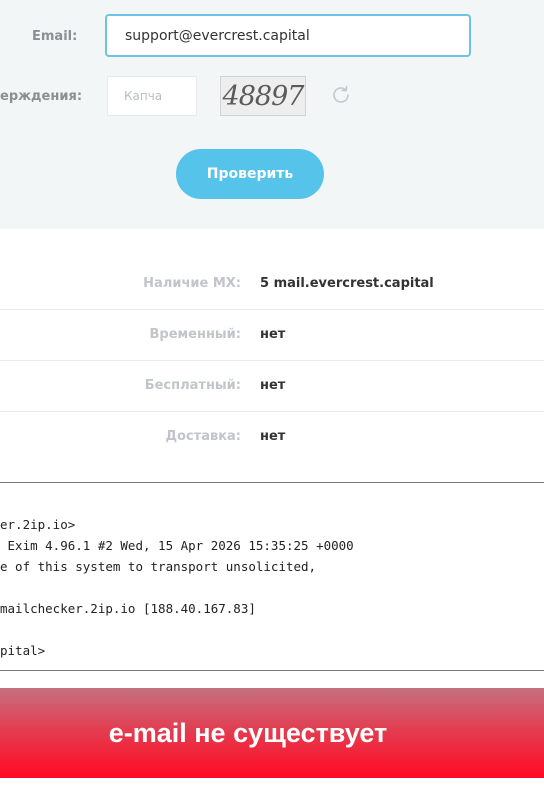 This screenshot has width=544, height=791. Describe the element at coordinates (152, 96) in the screenshot. I see `captcha-input` at that location.